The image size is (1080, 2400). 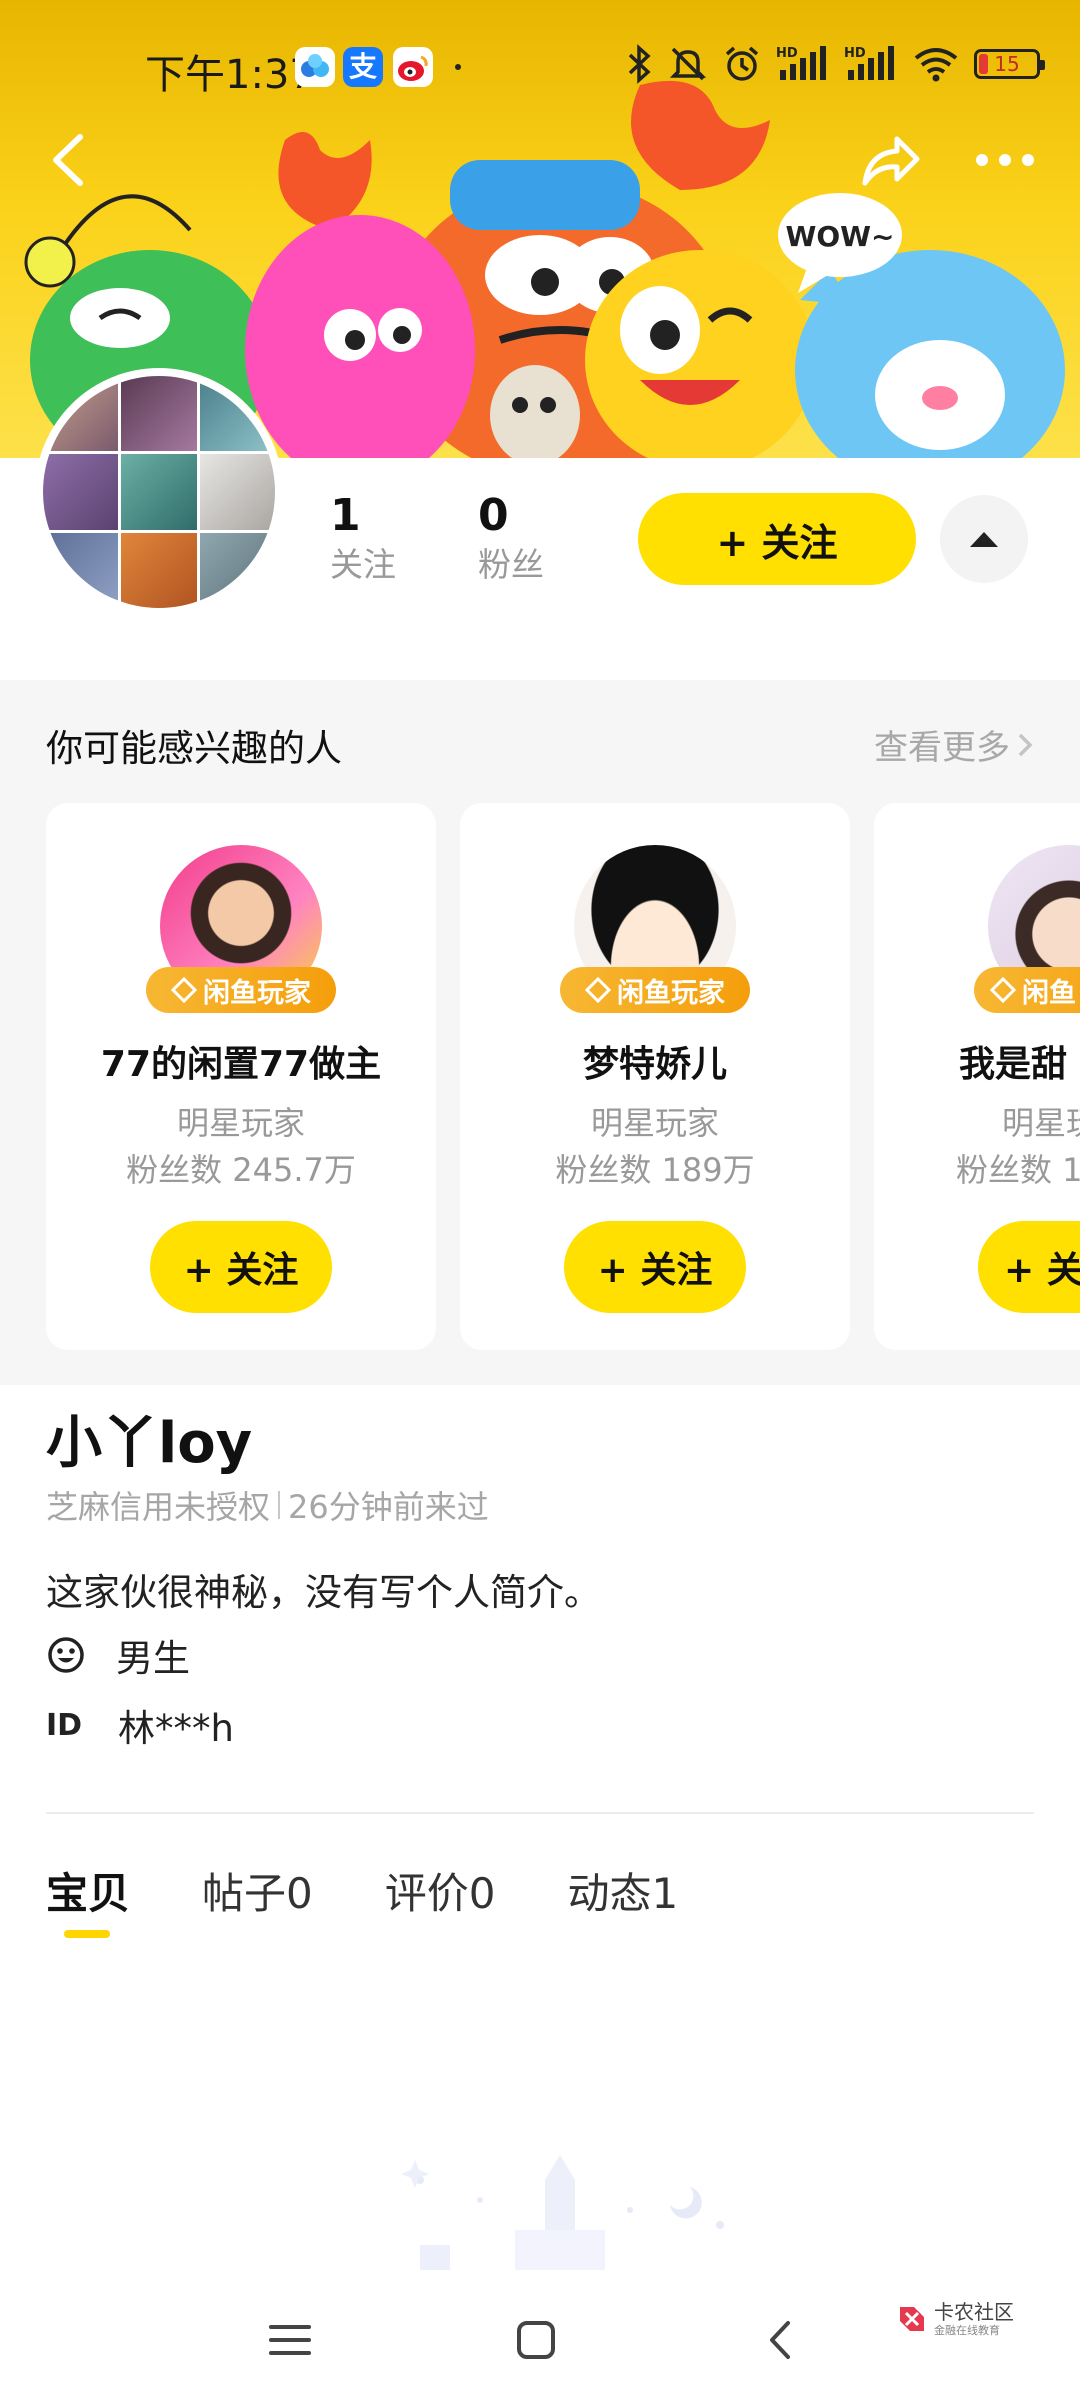 I want to click on content-tabs: 宝贝 帖子0 评价0 动态1, so click(x=398, y=1899).